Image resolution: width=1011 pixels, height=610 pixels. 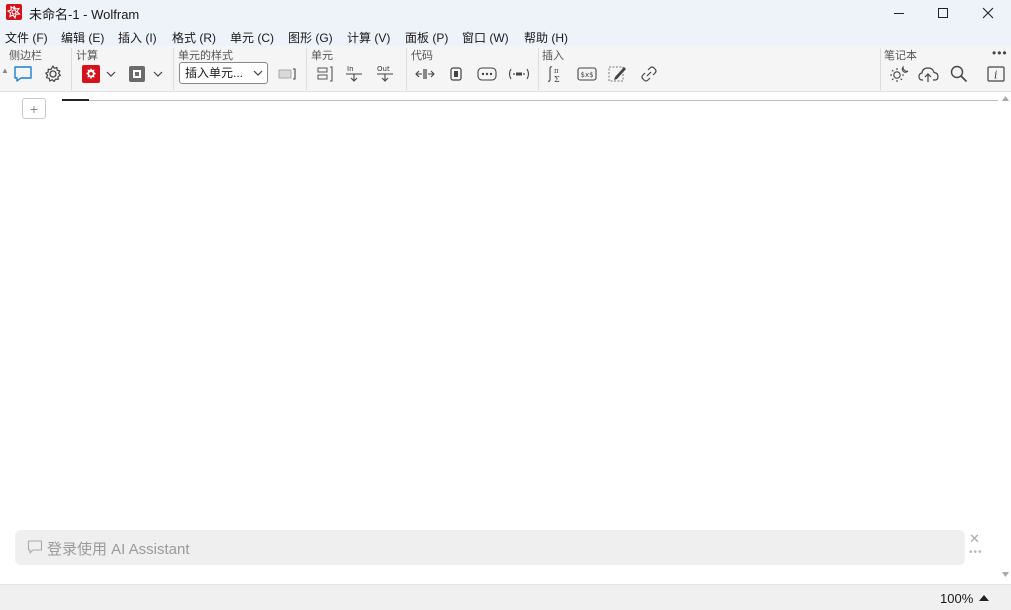 I want to click on info-icon: i, so click(x=996, y=74).